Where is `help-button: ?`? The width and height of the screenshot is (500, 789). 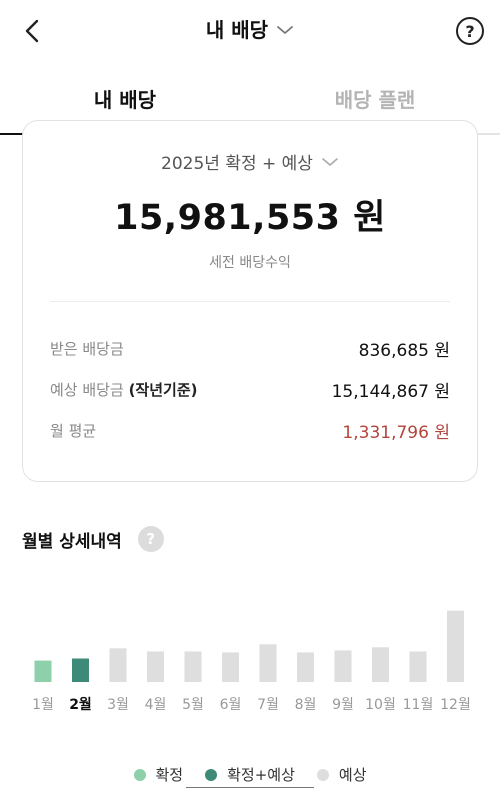
help-button: ? is located at coordinates (470, 31).